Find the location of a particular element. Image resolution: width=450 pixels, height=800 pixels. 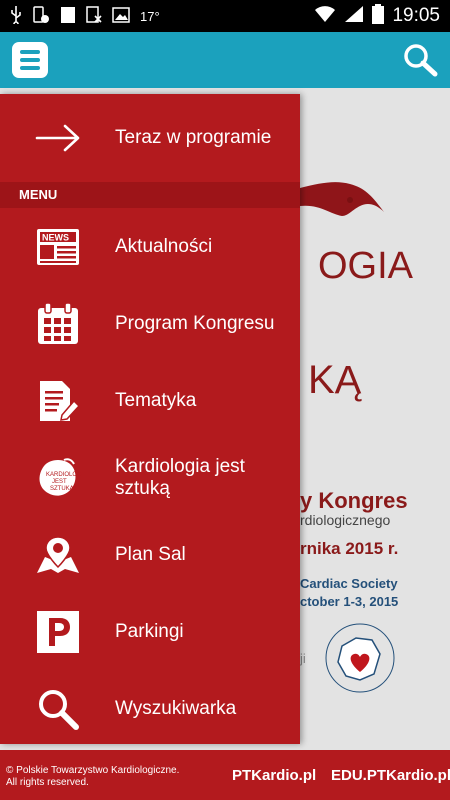

drawer-item-label: Tematyka is located at coordinates (156, 400).